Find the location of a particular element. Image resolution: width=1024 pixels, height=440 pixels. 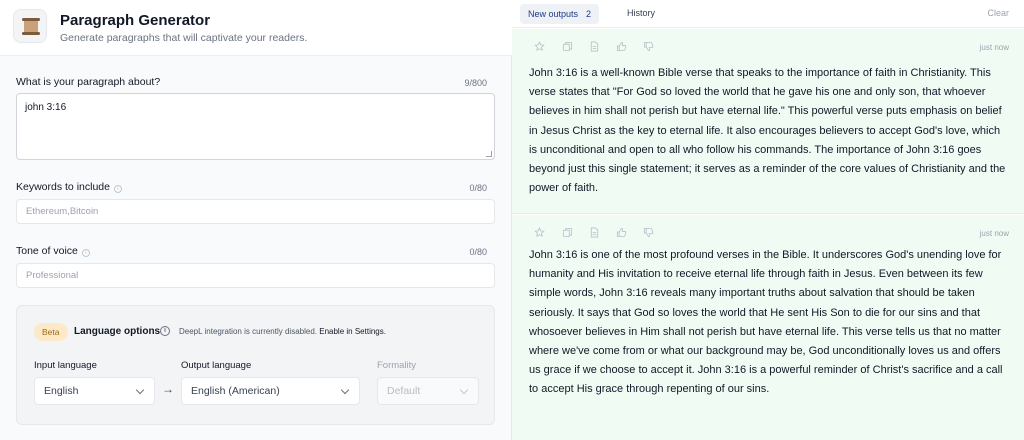

keywords-label: Keywords to include i is located at coordinates (69, 187).